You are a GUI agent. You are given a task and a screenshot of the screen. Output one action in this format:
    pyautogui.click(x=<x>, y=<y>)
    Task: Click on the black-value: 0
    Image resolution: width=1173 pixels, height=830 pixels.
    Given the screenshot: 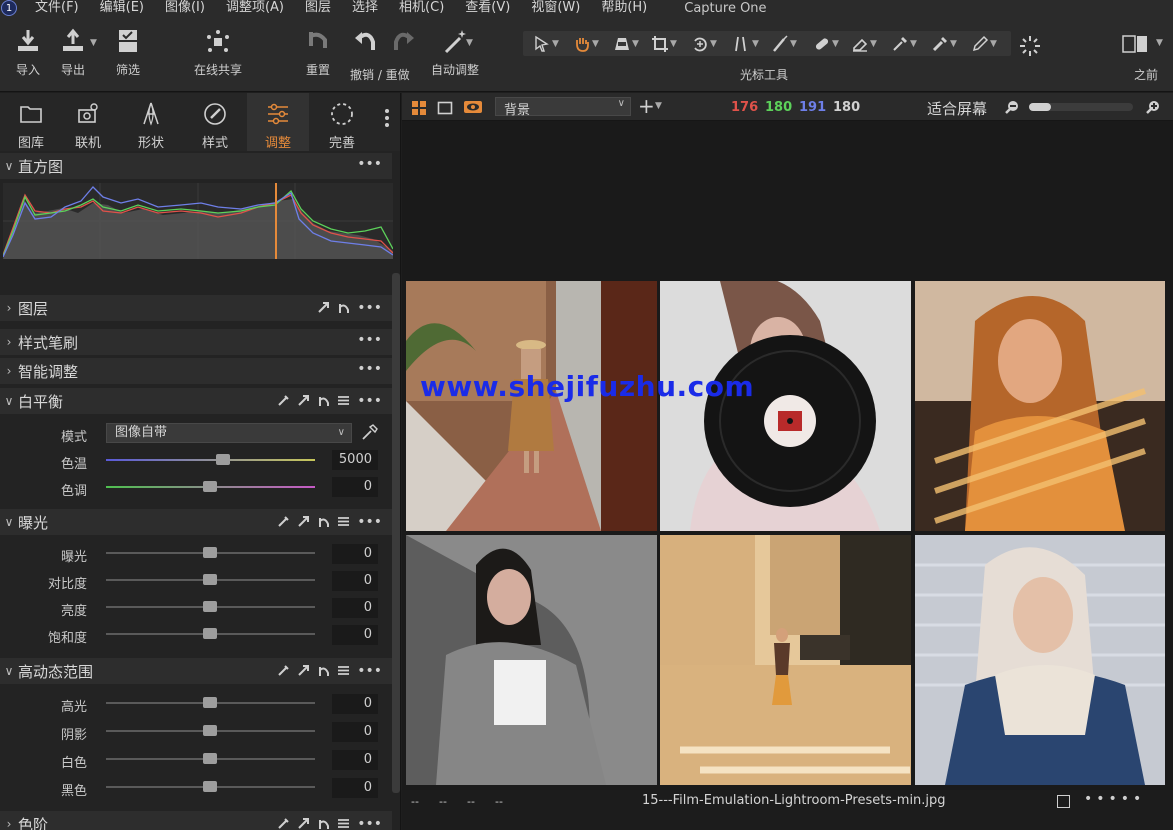 What is the action you would take?
    pyautogui.click(x=355, y=788)
    